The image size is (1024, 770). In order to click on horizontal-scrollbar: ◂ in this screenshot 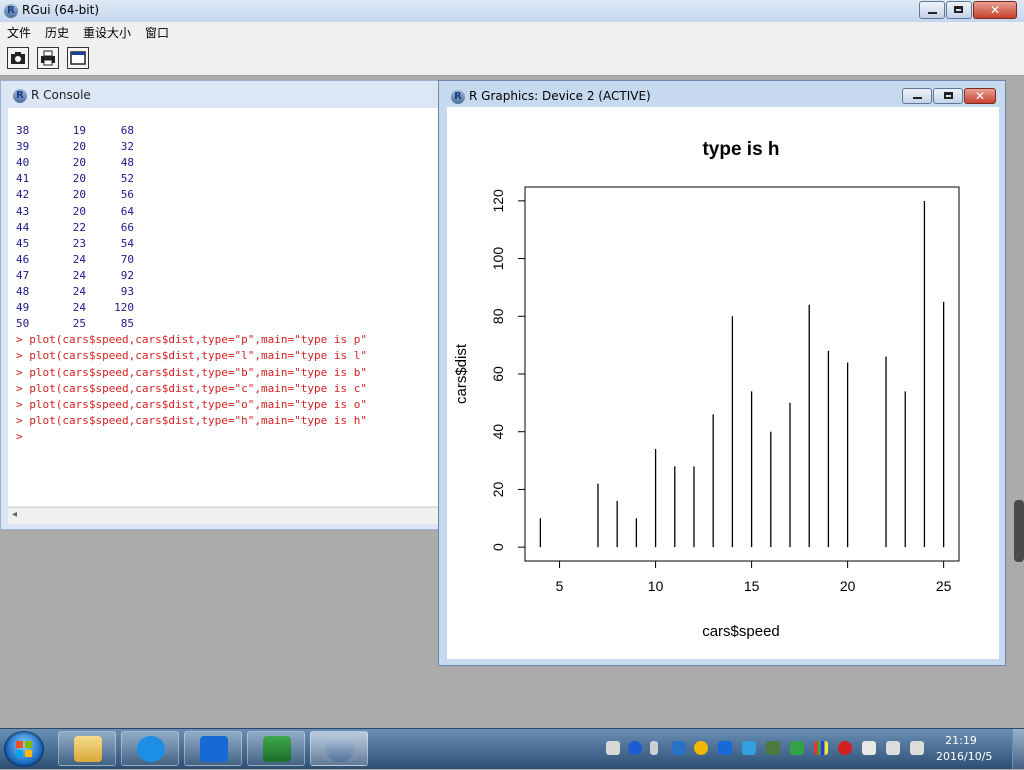, I will do `click(226, 515)`.